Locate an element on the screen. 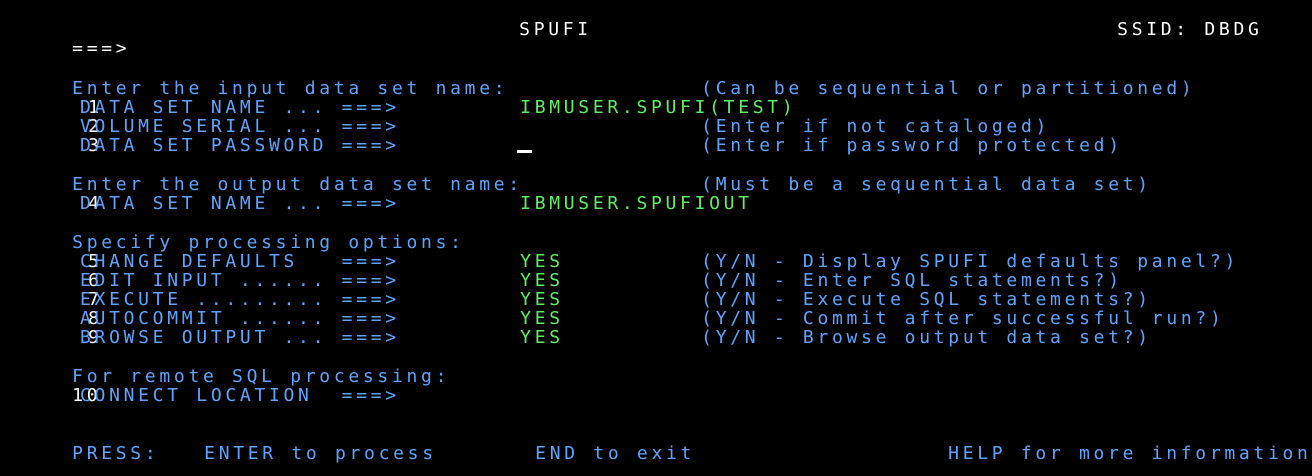 This screenshot has width=1312, height=476. command-line: ===> is located at coordinates (72, 39).